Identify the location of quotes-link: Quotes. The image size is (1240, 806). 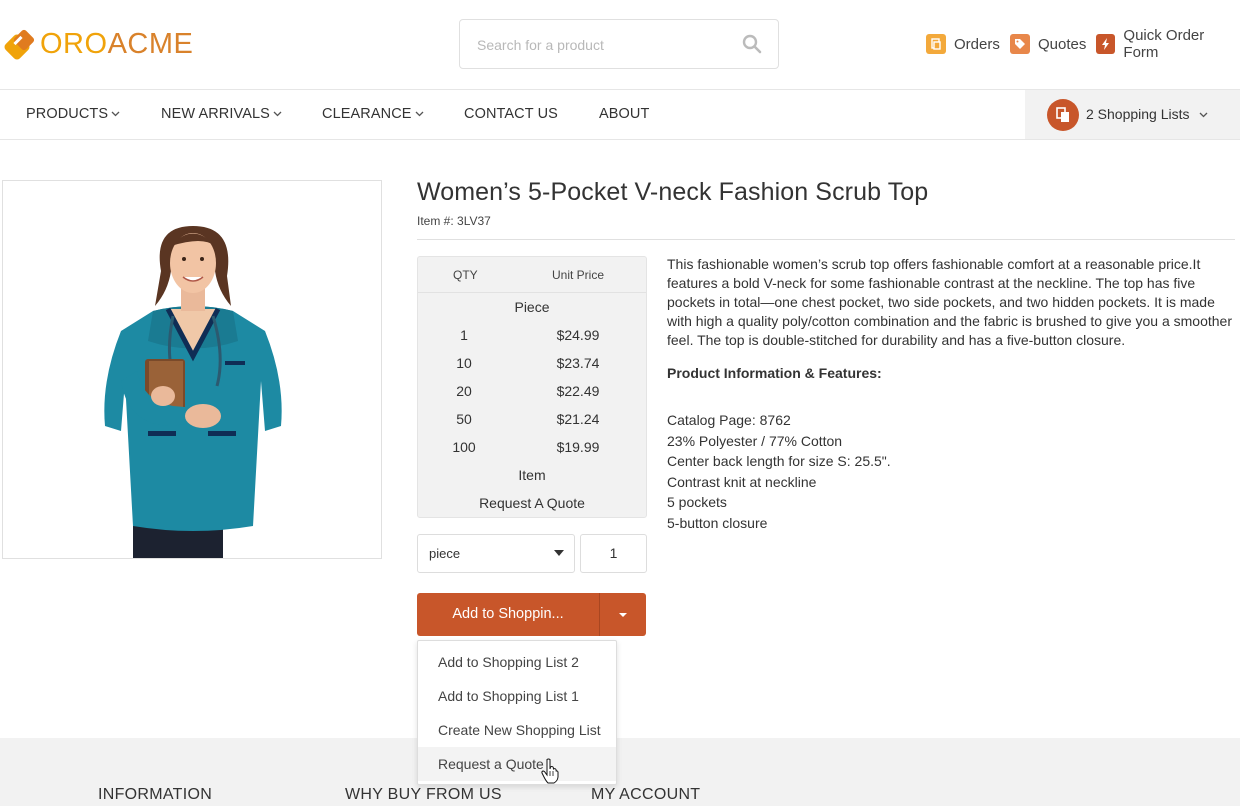
(1048, 44).